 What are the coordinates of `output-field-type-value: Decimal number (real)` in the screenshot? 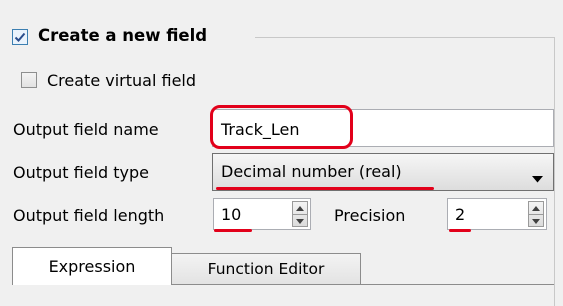 It's located at (311, 171).